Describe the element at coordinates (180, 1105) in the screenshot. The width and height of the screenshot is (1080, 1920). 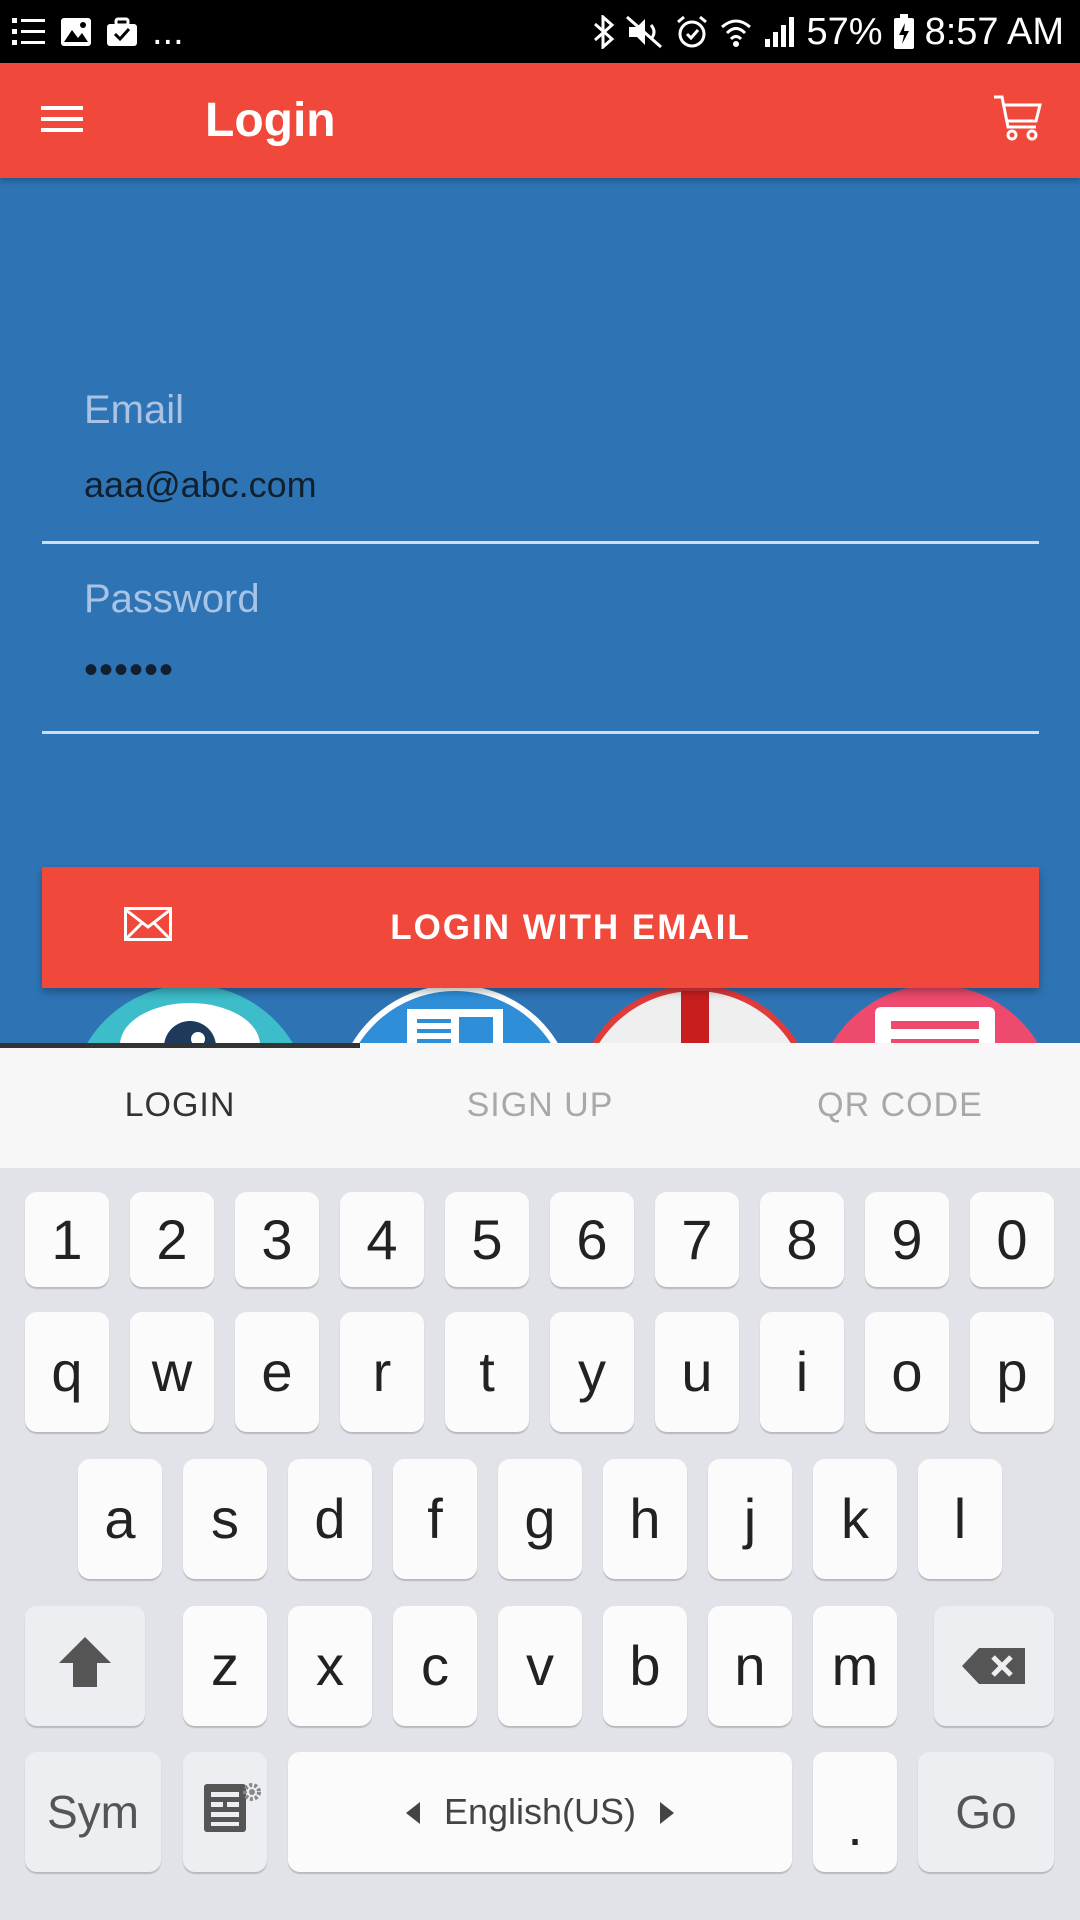
I see `tab-login: LOGIN` at that location.